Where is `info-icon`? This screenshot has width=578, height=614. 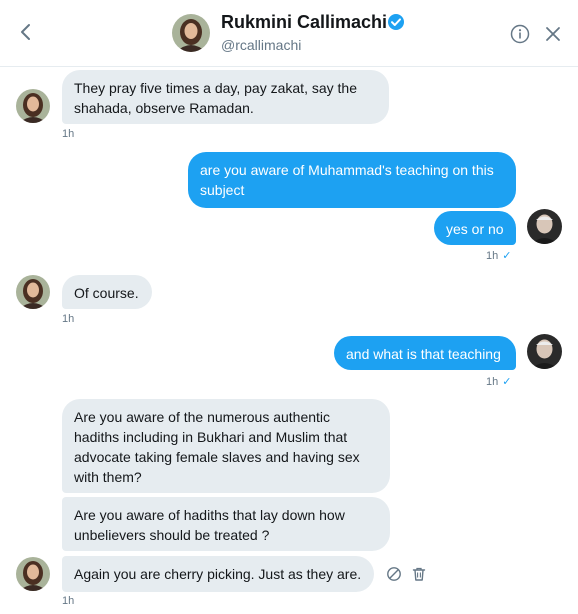
info-icon is located at coordinates (520, 34).